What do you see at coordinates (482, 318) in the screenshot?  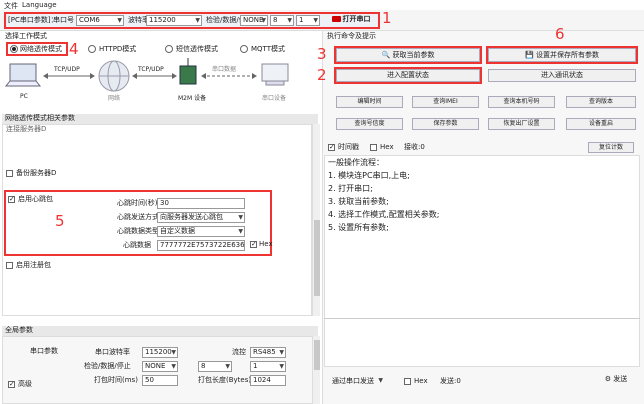 I see `log-divider` at bounding box center [482, 318].